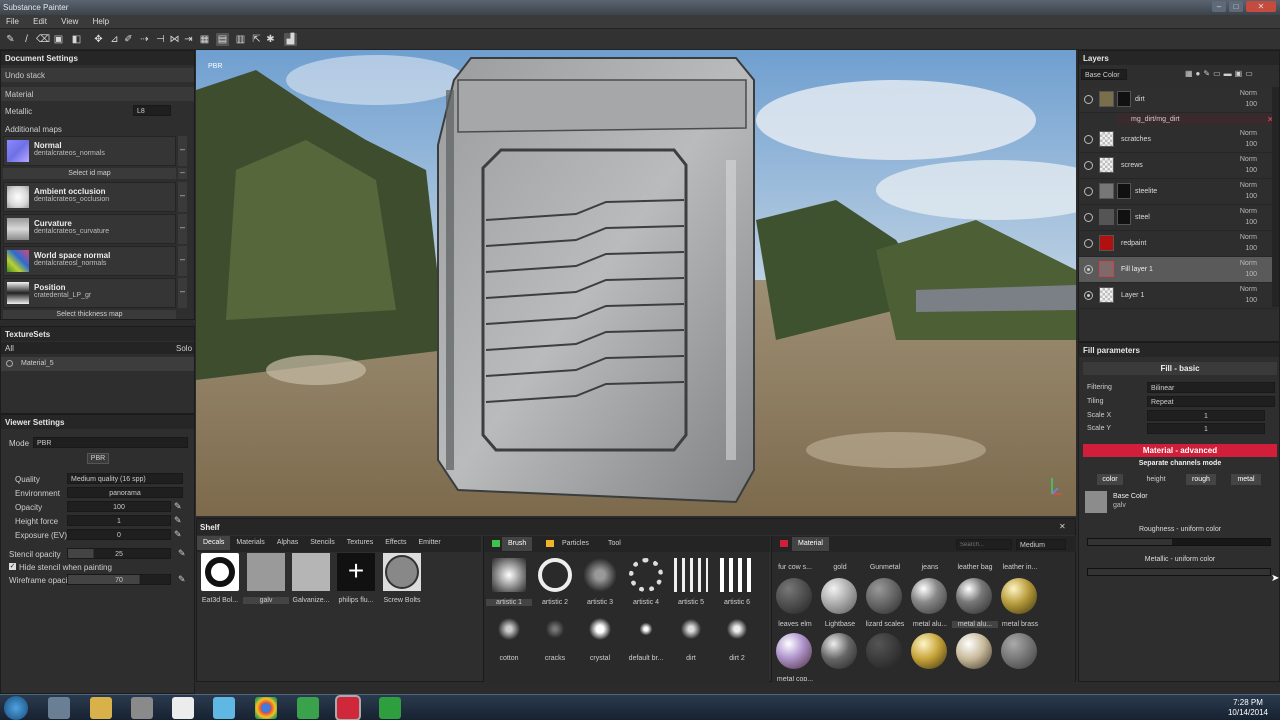  What do you see at coordinates (240, 39) in the screenshot?
I see `view-3d-icon: ▥` at bounding box center [240, 39].